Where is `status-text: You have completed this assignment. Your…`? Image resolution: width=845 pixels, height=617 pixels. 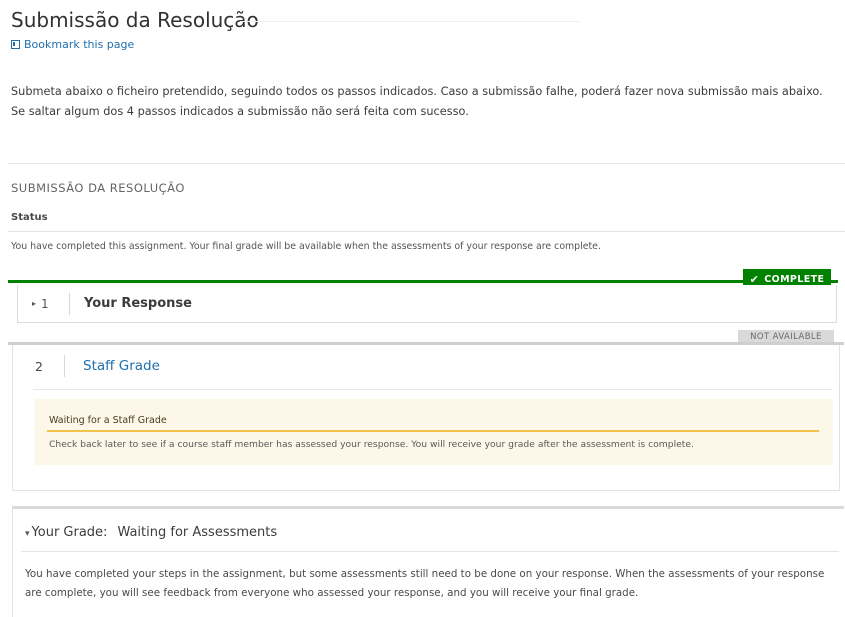 status-text: You have completed this assignment. Your… is located at coordinates (306, 246).